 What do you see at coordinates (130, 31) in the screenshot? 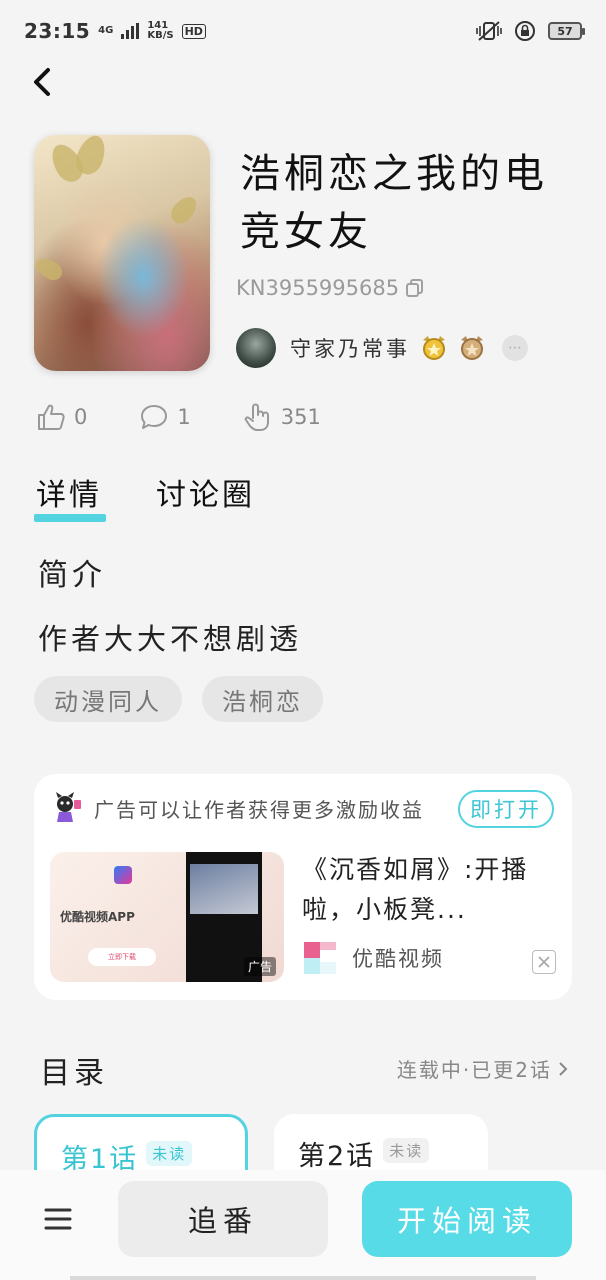
I see `signal-icon` at bounding box center [130, 31].